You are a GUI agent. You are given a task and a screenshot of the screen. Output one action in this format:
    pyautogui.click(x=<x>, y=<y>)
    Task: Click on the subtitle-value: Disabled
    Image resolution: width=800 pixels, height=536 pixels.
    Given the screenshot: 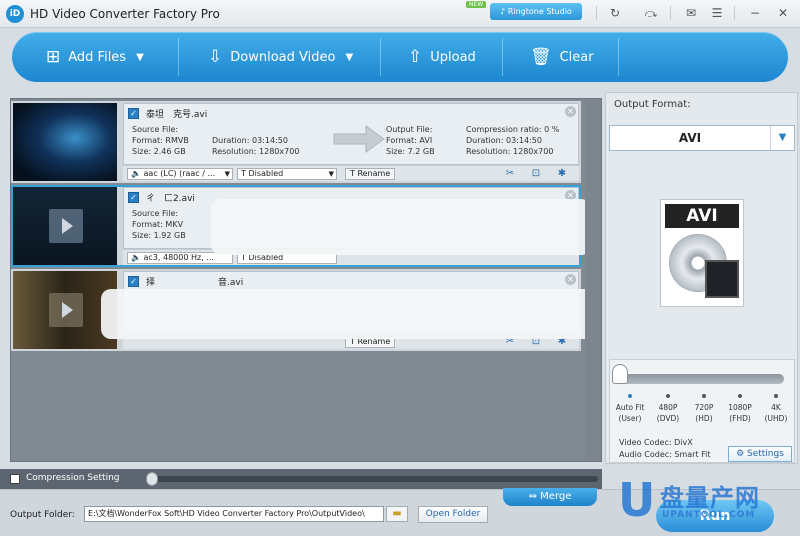 What is the action you would take?
    pyautogui.click(x=266, y=173)
    